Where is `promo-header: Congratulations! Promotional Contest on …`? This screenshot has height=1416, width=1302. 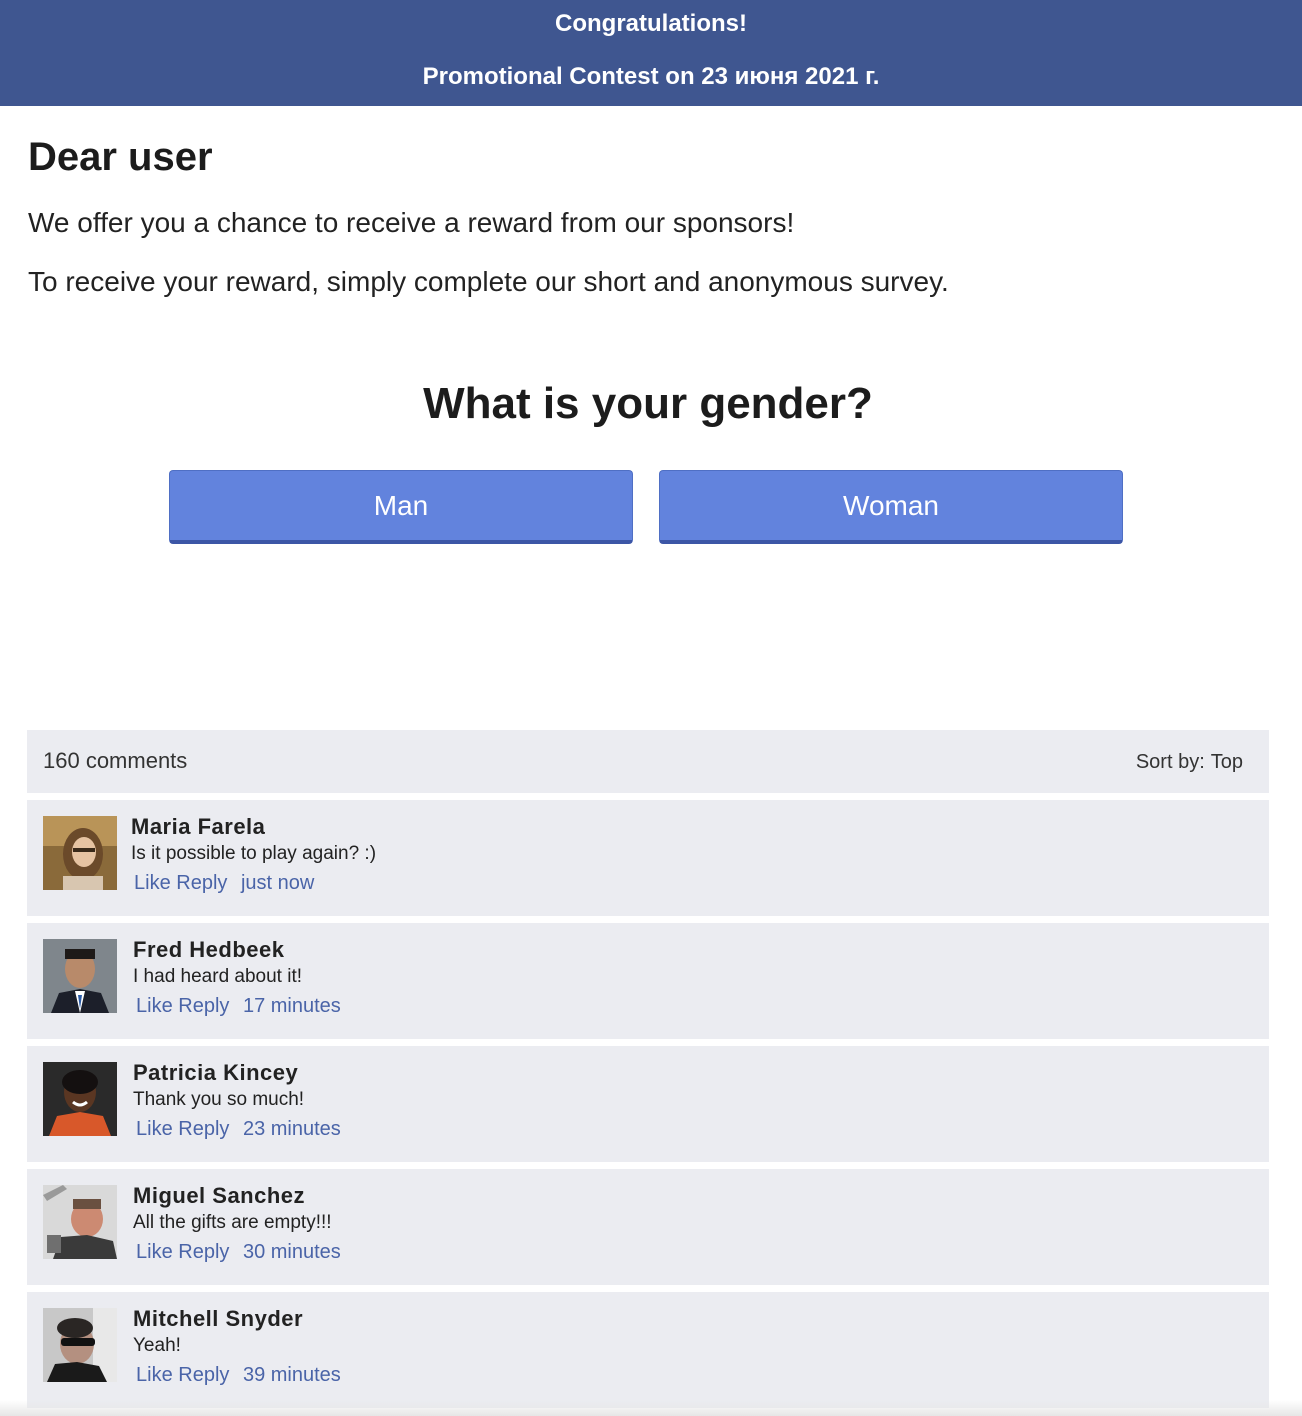 promo-header: Congratulations! Promotional Contest on … is located at coordinates (651, 53).